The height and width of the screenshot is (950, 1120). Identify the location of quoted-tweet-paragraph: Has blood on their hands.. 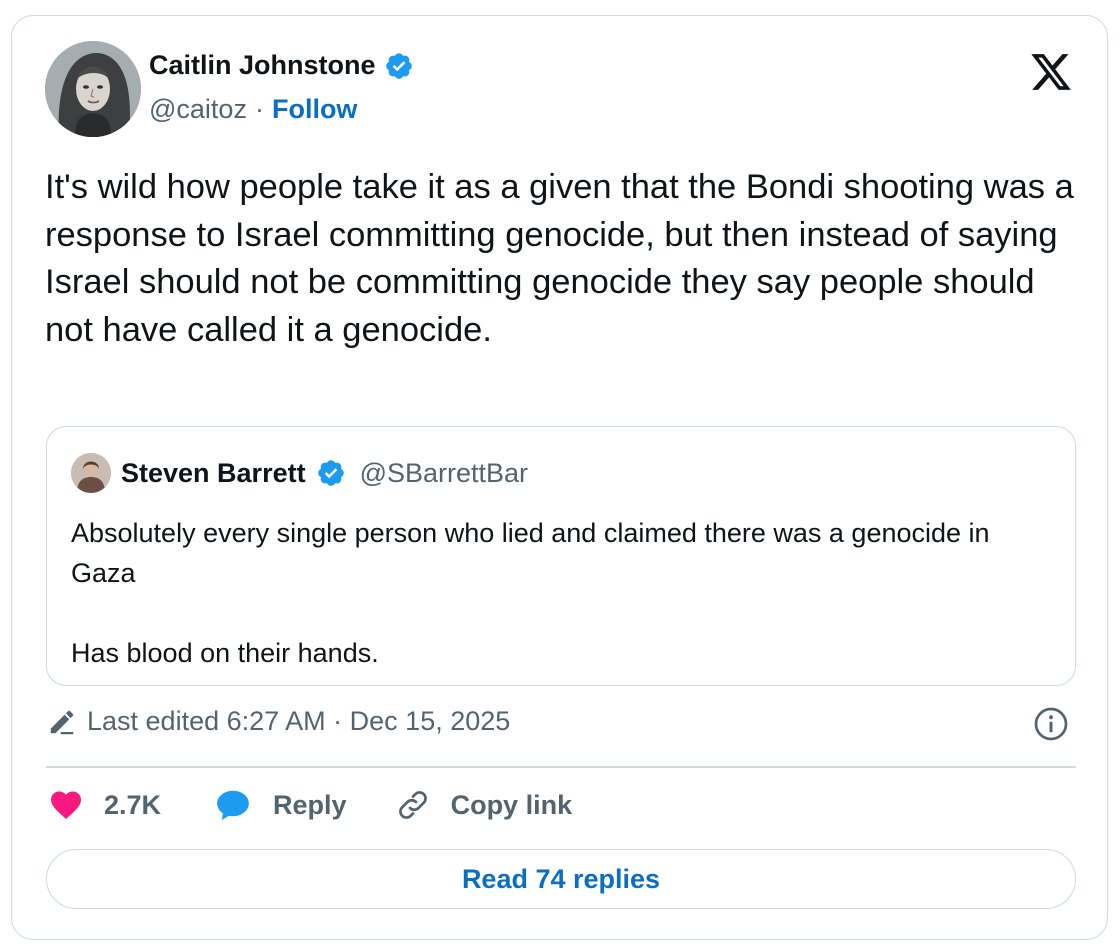
(225, 653).